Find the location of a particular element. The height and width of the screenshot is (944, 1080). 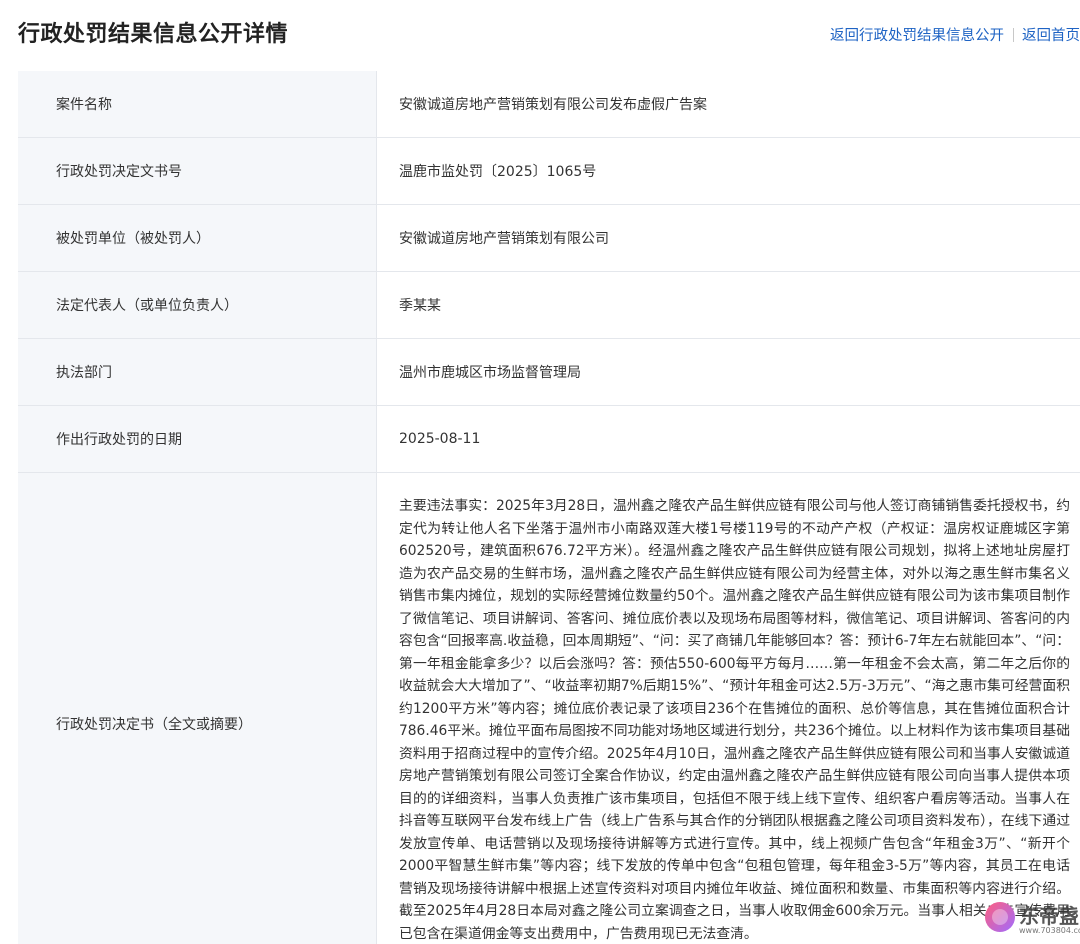

row-label: 被处罚单位（被处罚人） is located at coordinates (197, 238).